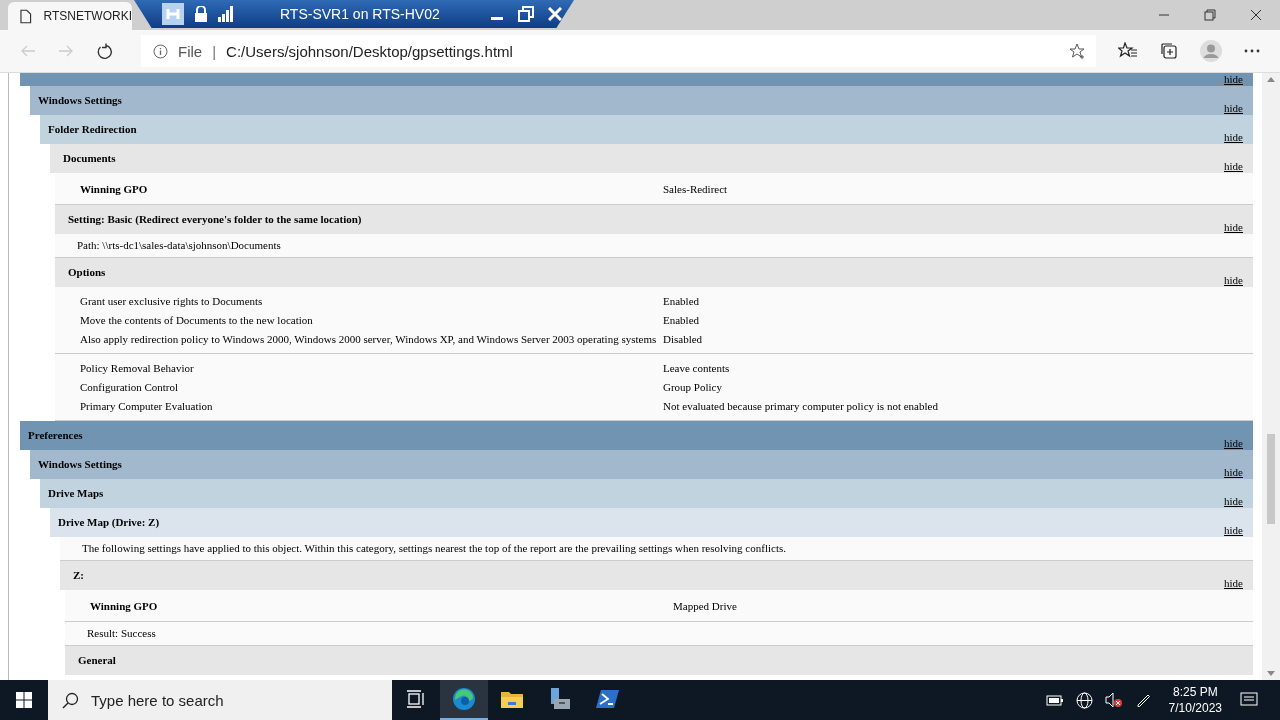 This screenshot has height=720, width=1280. Describe the element at coordinates (1113, 700) in the screenshot. I see `muted-speaker-icon` at that location.